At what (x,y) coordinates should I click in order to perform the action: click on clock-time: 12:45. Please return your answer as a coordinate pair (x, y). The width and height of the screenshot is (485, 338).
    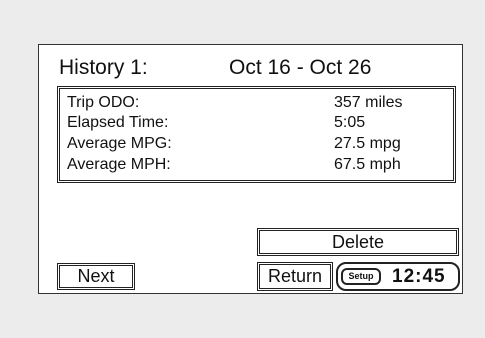
    Looking at the image, I should click on (419, 276).